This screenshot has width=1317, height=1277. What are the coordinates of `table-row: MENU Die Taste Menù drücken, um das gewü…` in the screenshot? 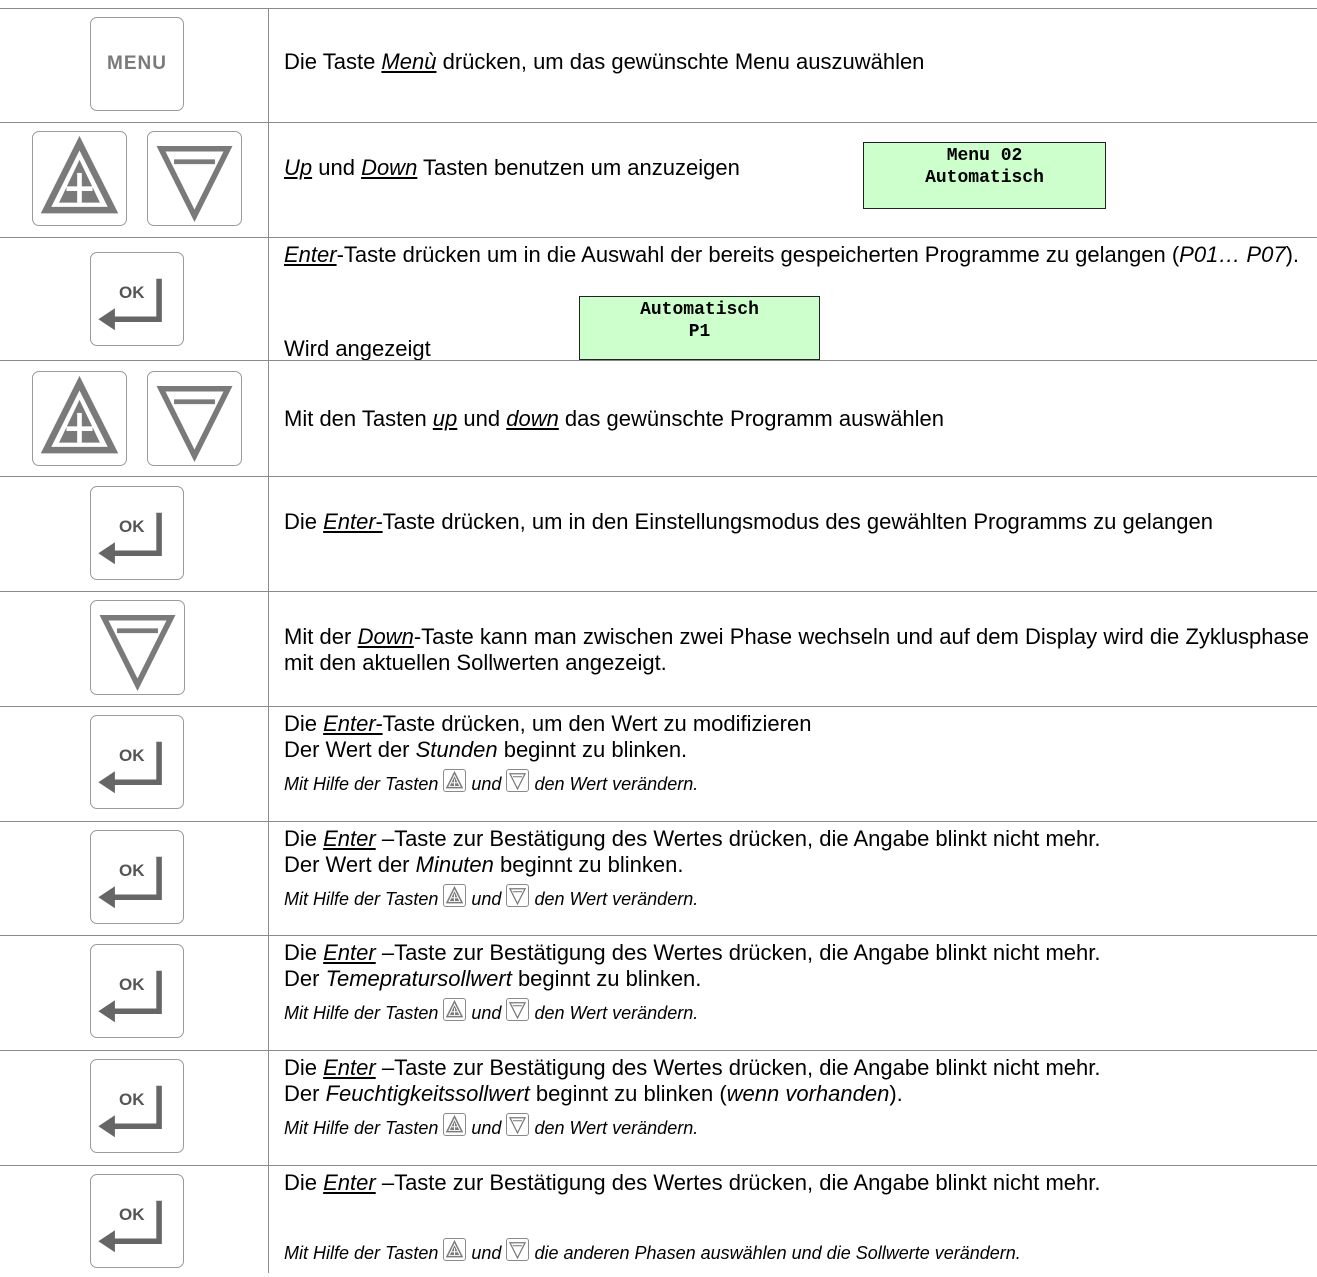 It's located at (658, 65).